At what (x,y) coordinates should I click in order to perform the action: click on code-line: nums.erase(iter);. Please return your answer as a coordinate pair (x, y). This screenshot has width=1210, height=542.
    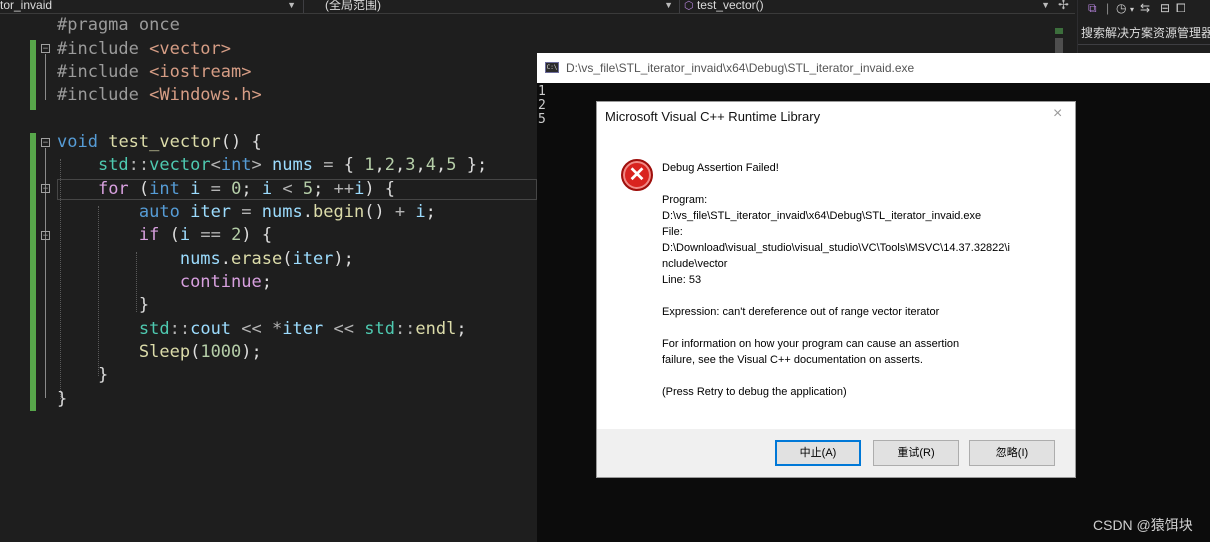
    Looking at the image, I should click on (266, 259).